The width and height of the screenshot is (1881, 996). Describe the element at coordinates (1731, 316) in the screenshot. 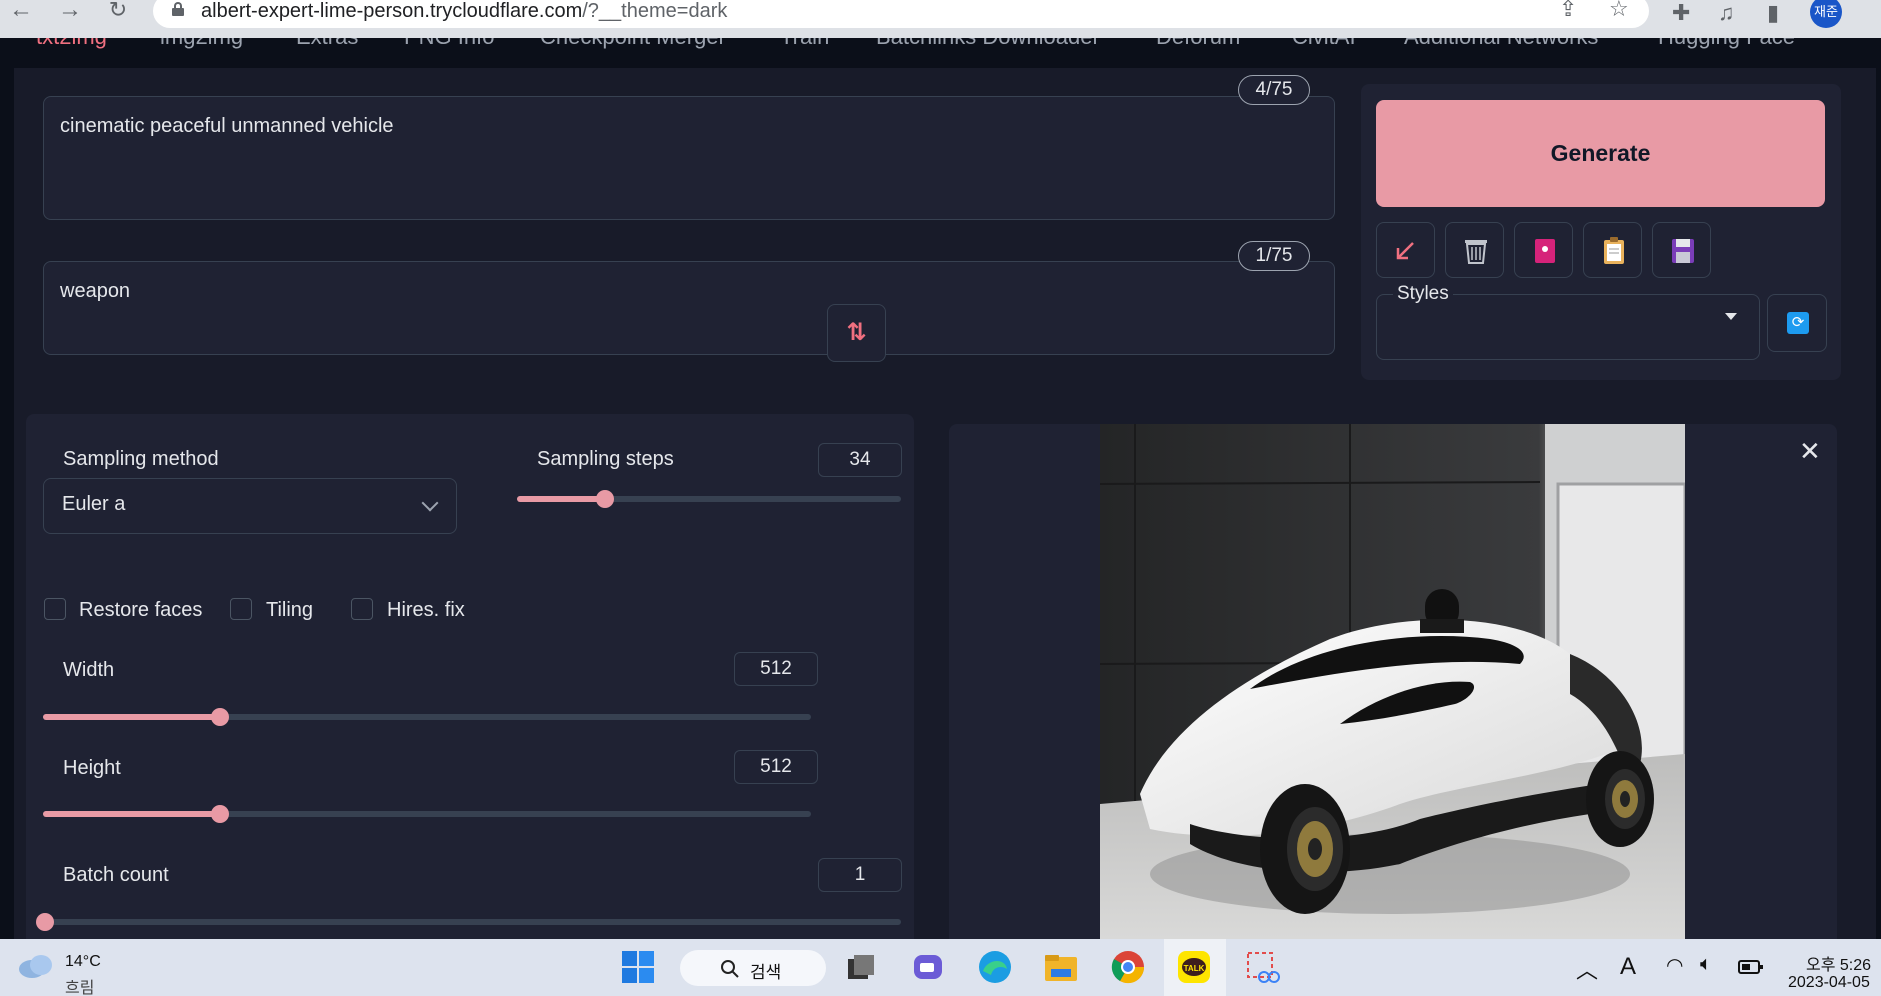

I see `caret-down-icon` at that location.